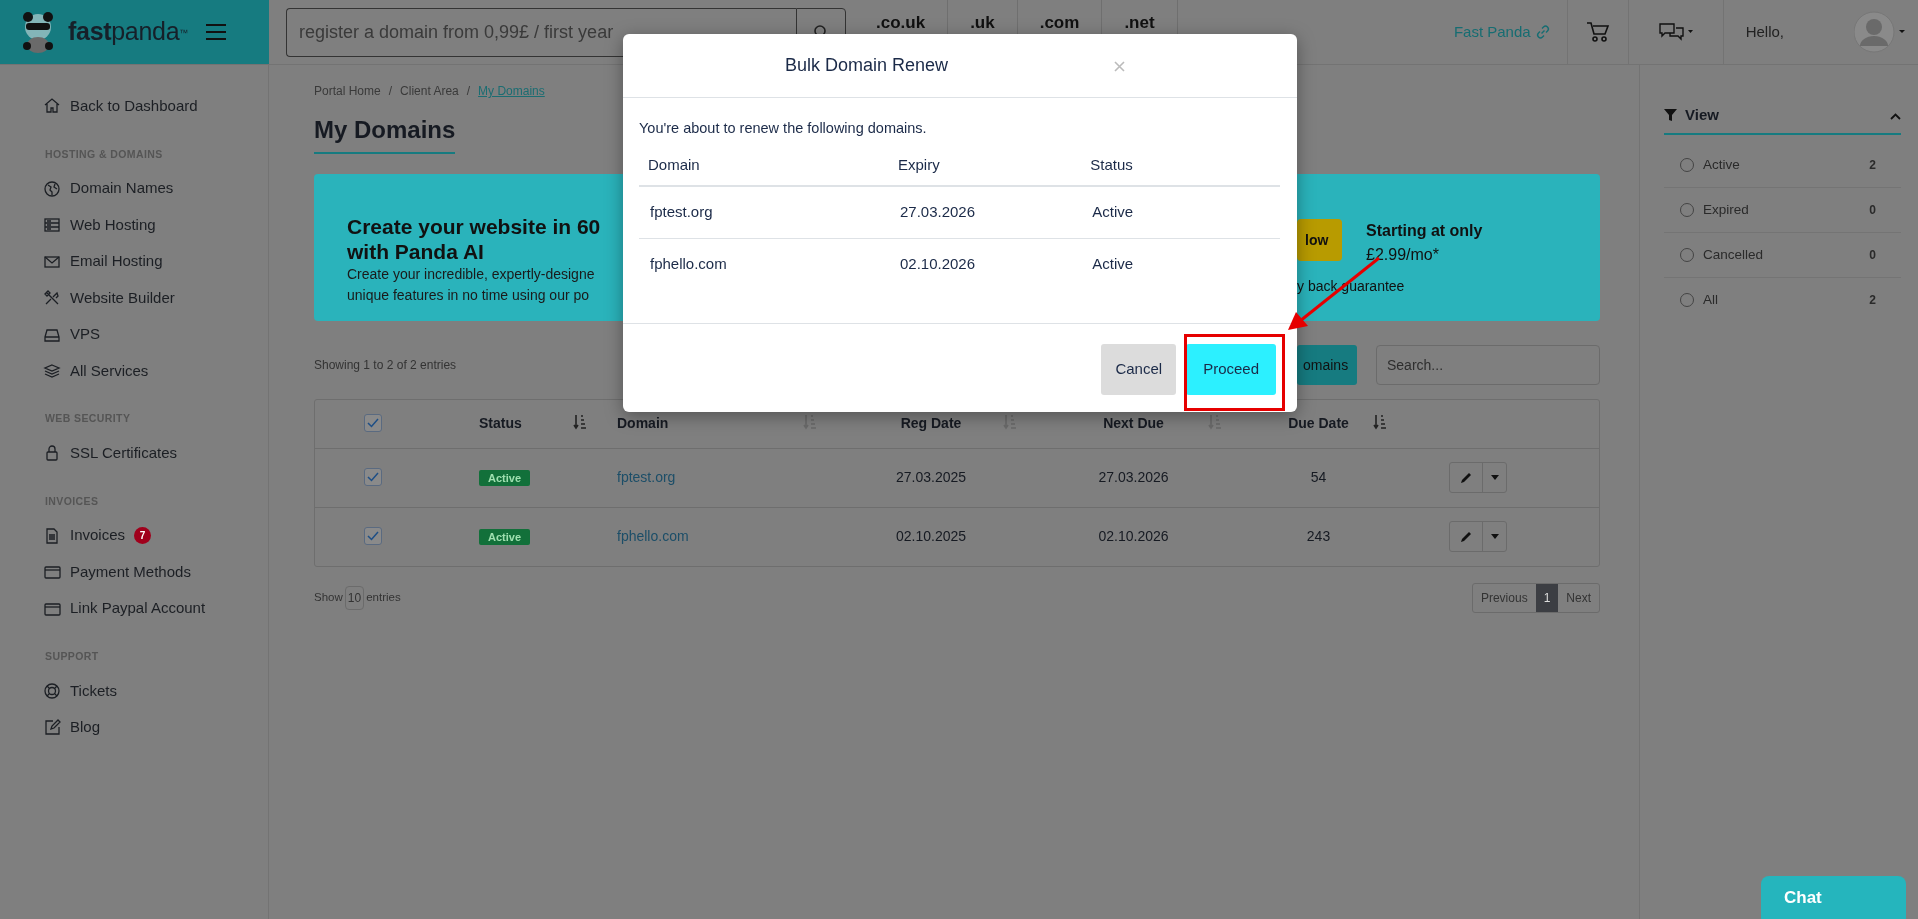 The image size is (1918, 919). What do you see at coordinates (150, 334) in the screenshot?
I see `sidebar-item: VPS` at bounding box center [150, 334].